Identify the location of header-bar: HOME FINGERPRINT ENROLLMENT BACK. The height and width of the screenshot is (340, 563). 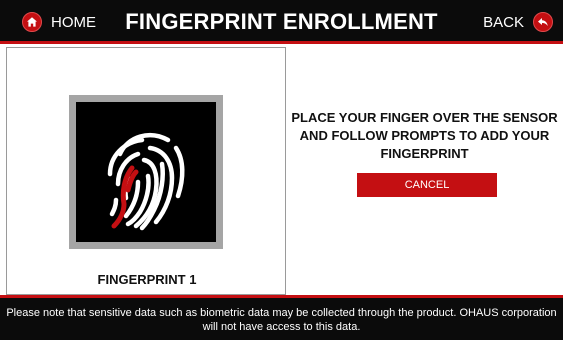
(281, 22).